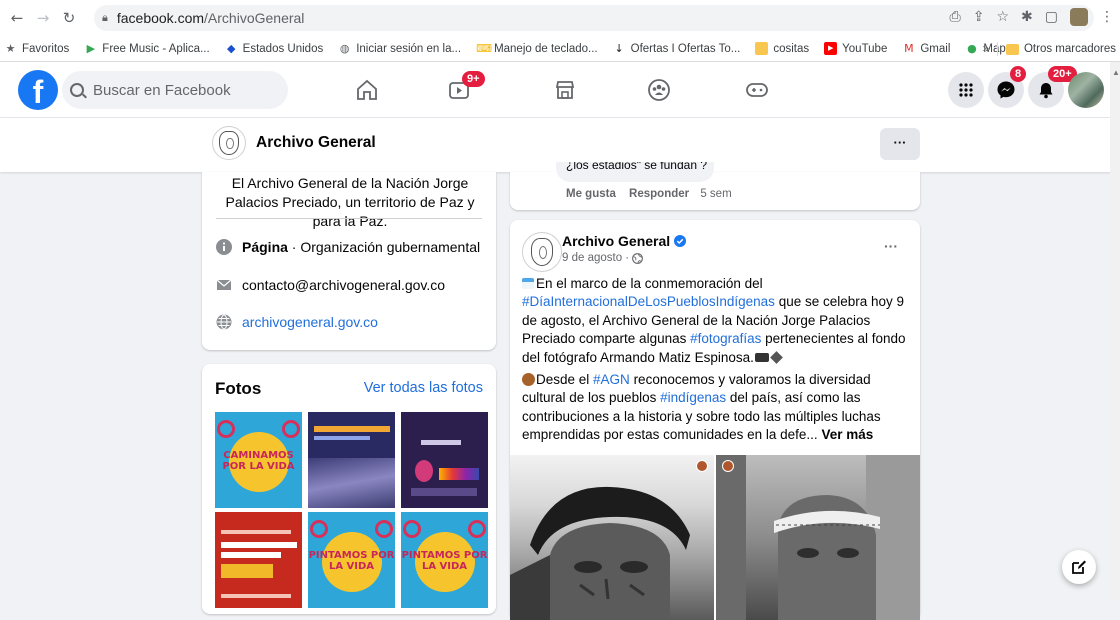 The width and height of the screenshot is (1120, 620). I want to click on category-value: · Organización gubernamental, so click(384, 247).